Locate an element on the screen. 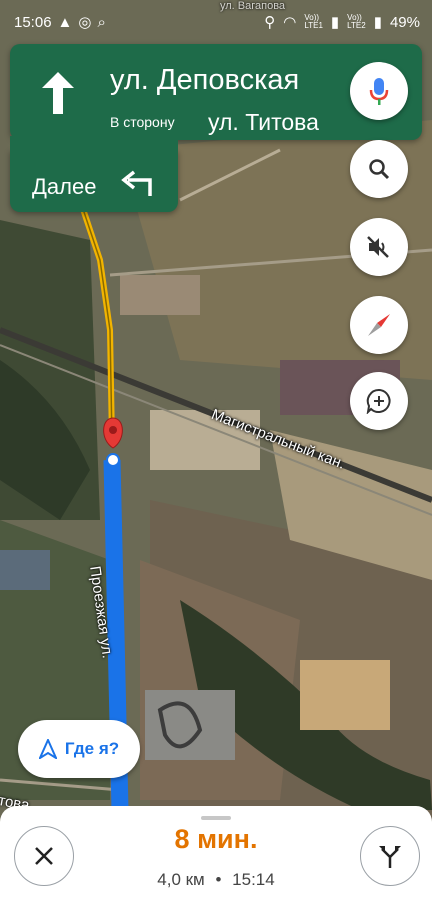 The width and height of the screenshot is (432, 910). sheet-drag-handle is located at coordinates (216, 818).